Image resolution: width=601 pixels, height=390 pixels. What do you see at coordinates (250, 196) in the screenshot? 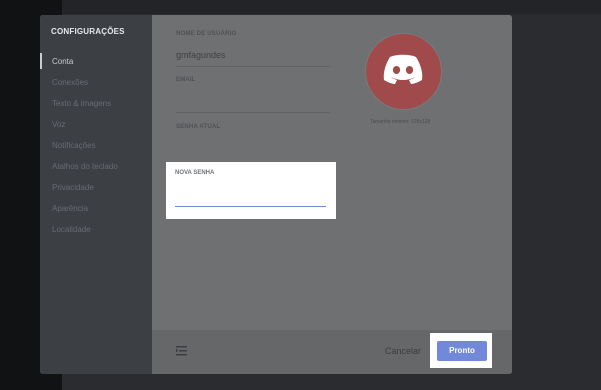
I see `new-password-input` at bounding box center [250, 196].